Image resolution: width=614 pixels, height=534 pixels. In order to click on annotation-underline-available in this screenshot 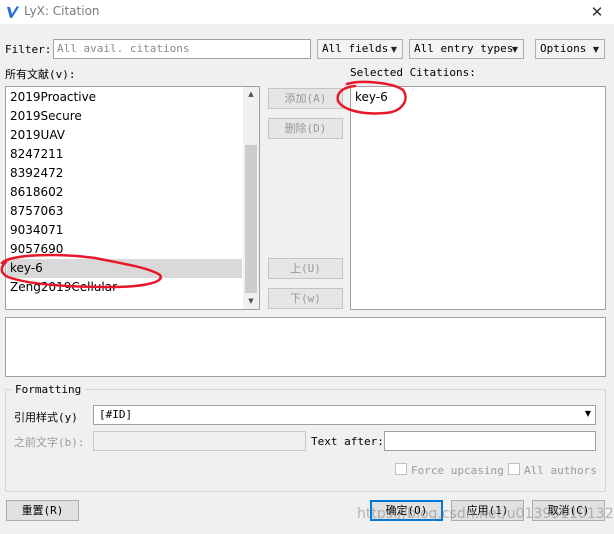, I will do `click(81, 271)`.